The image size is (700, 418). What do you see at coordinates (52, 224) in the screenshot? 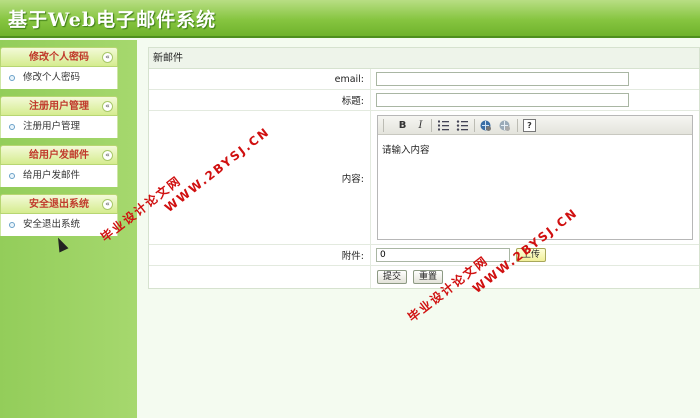
I see `sidebar-item-label: 安全退出系统` at bounding box center [52, 224].